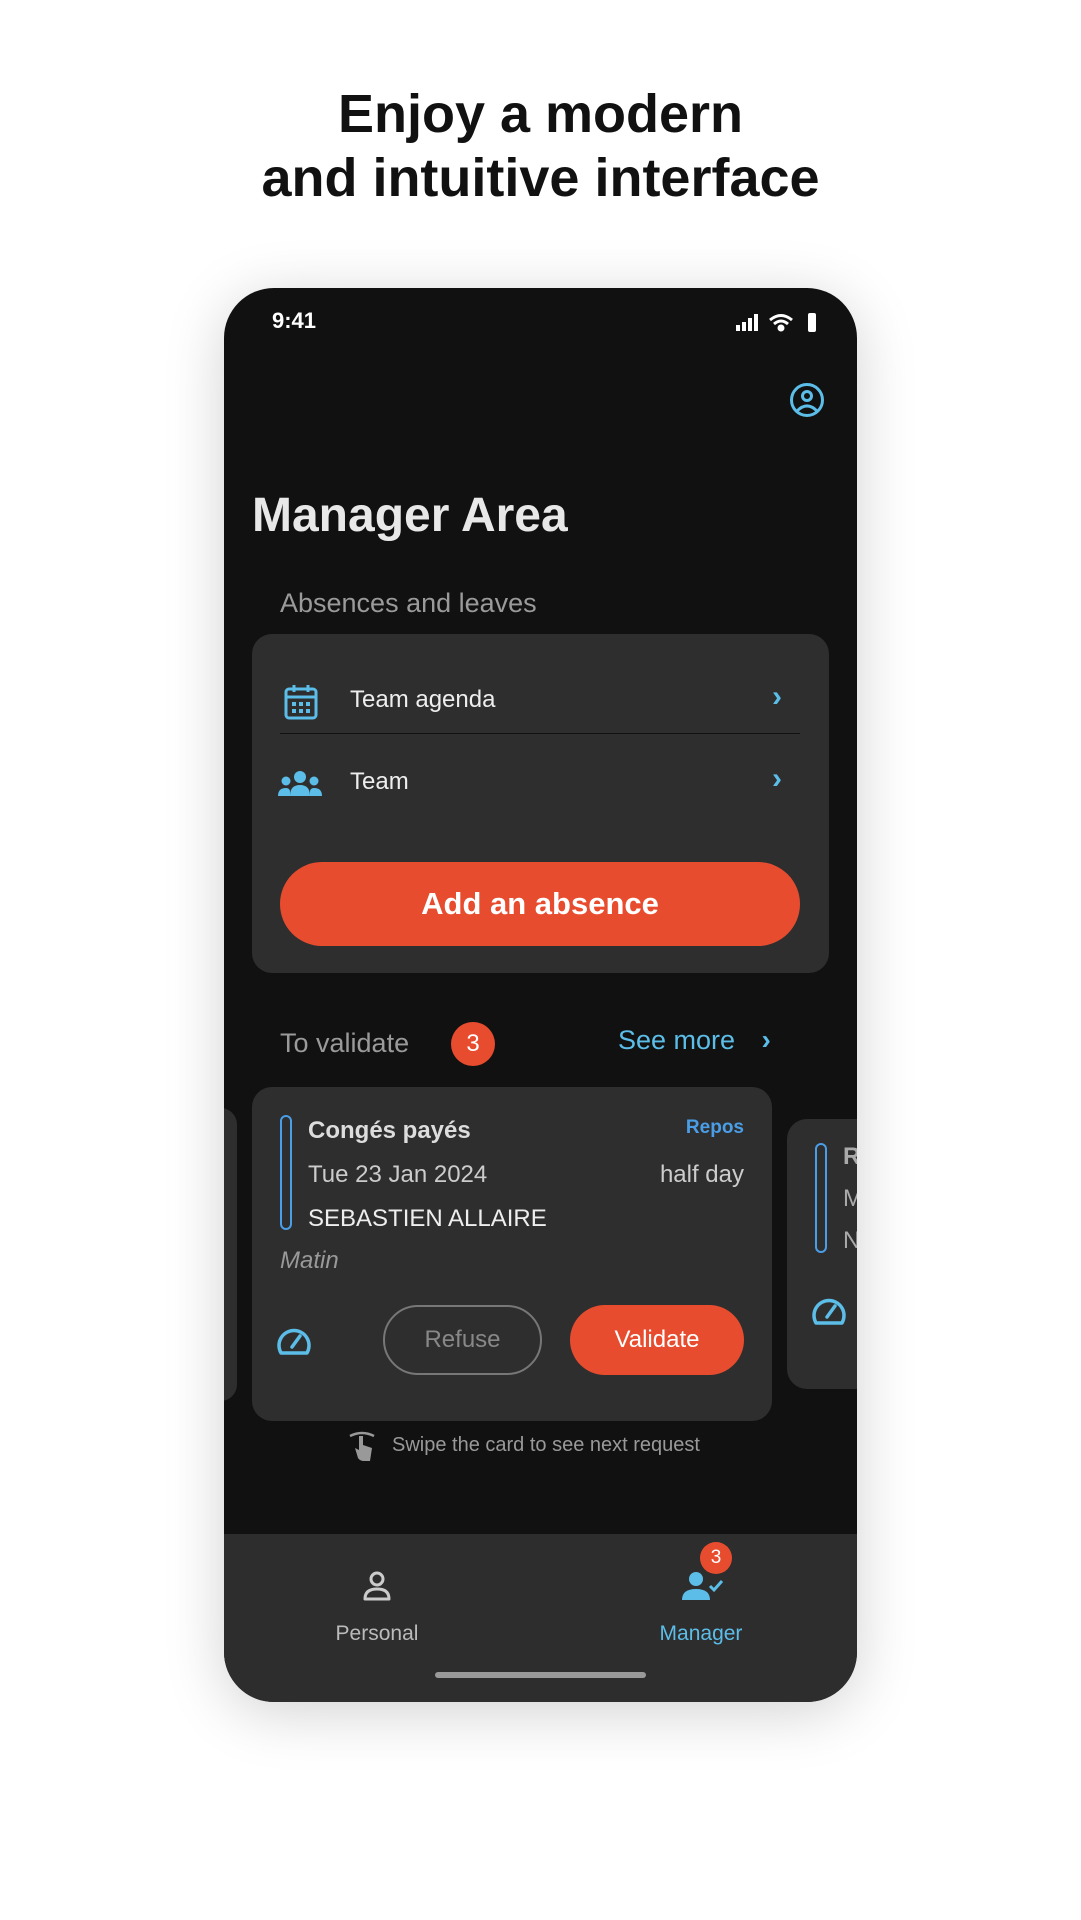  Describe the element at coordinates (362, 1446) in the screenshot. I see `swipe-hand-icon` at that location.